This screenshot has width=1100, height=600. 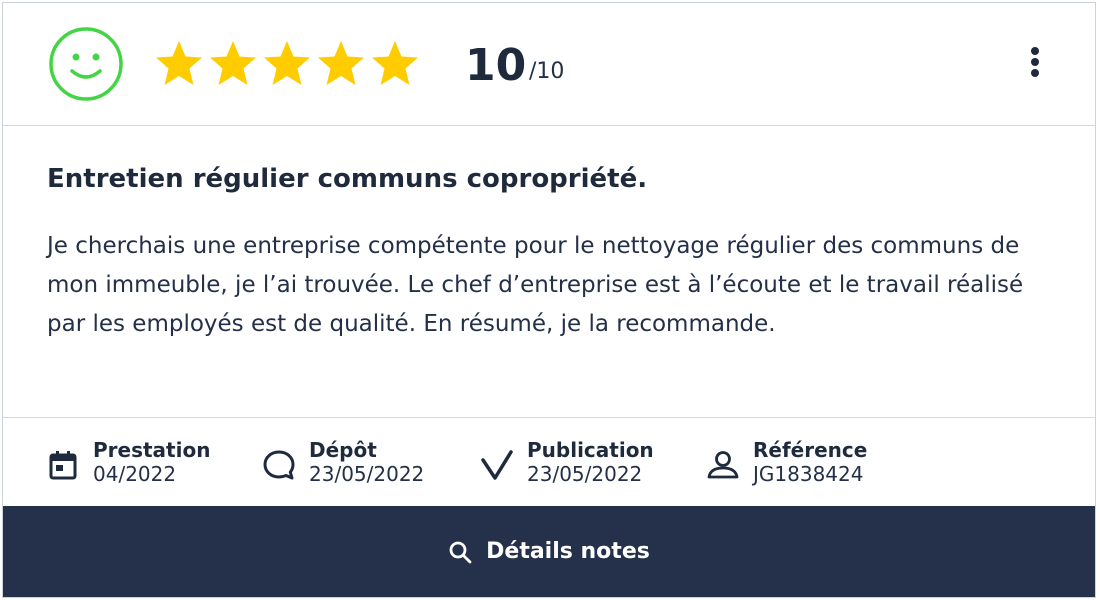 I want to click on details-notes-label: Détails notes, so click(x=568, y=551).